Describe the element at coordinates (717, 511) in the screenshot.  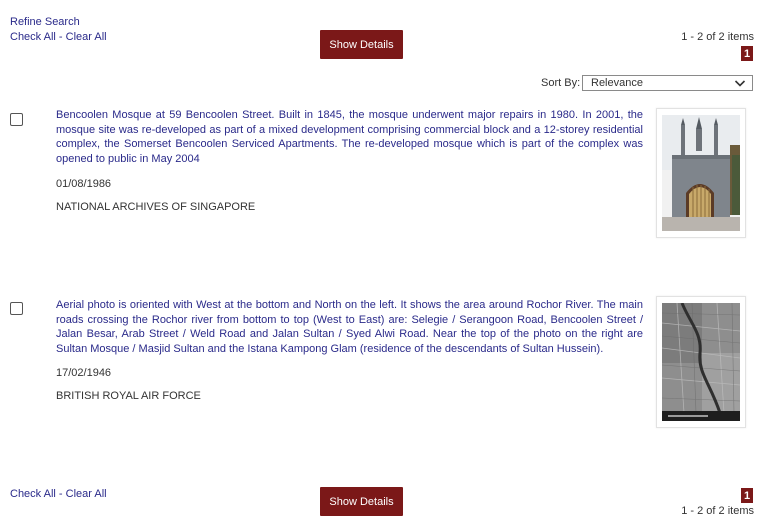
I see `bottom-items-count: 1 - 2 of 2 items` at that location.